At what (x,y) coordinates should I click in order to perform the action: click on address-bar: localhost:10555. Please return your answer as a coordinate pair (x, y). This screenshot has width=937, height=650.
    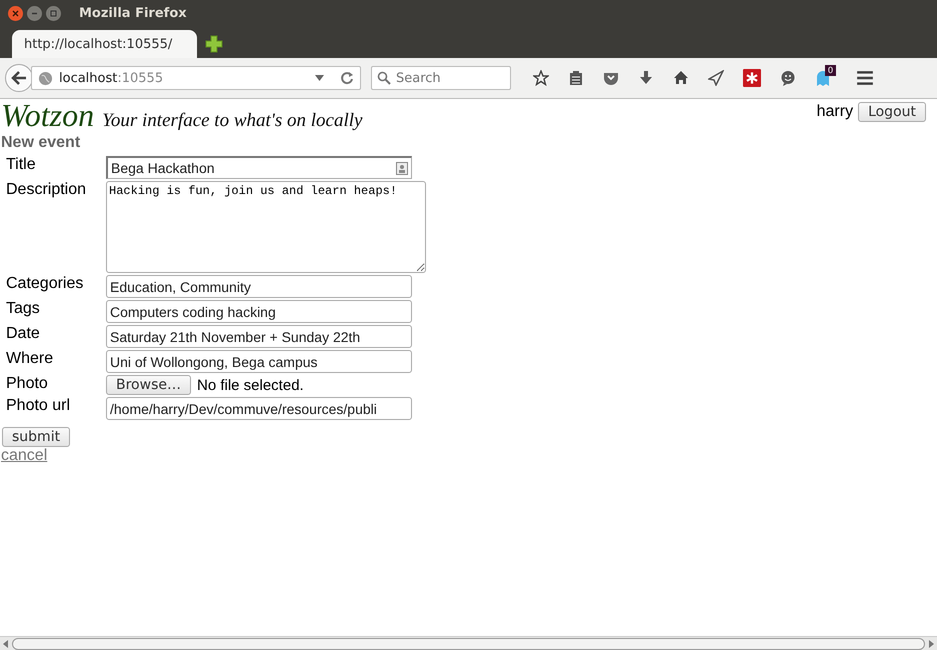
    Looking at the image, I should click on (196, 78).